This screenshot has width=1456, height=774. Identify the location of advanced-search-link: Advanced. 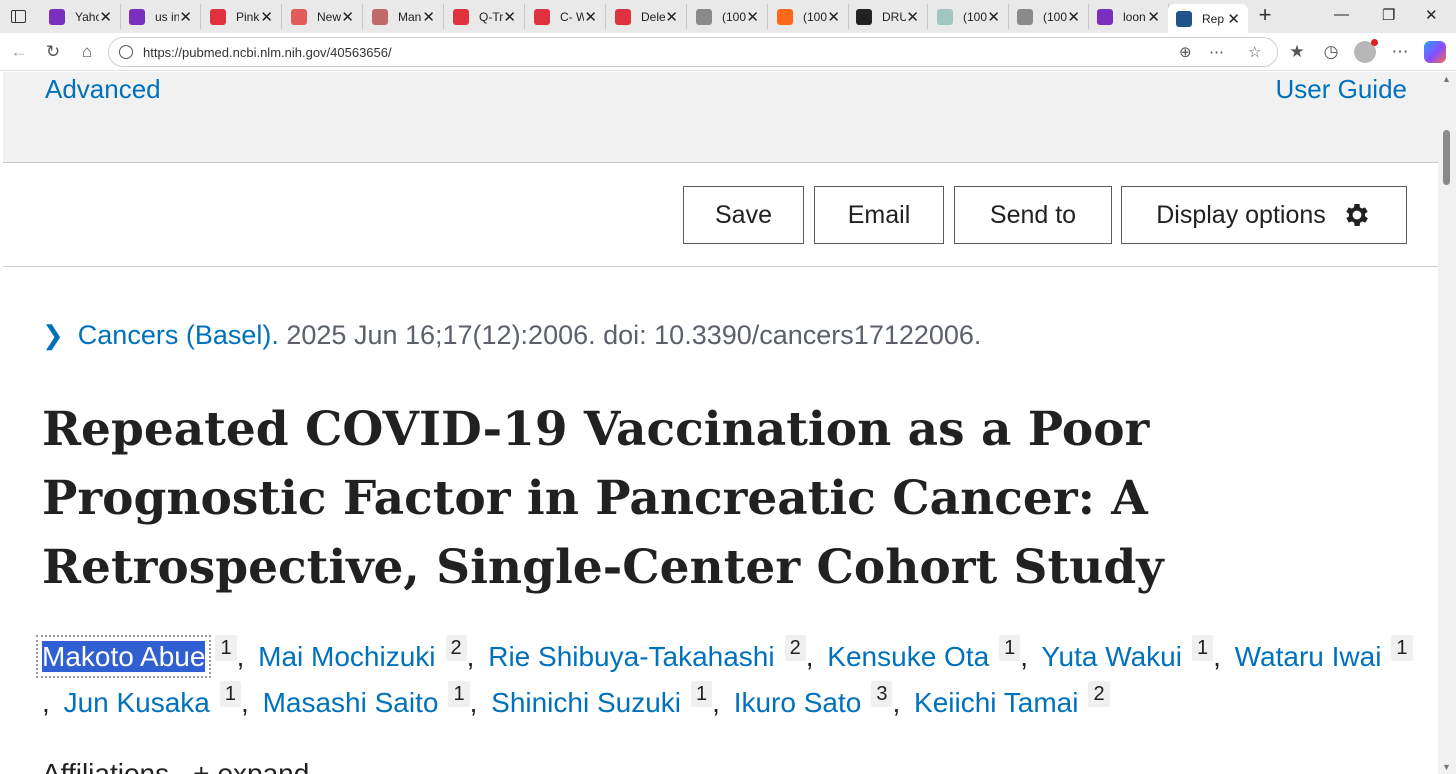
(103, 89).